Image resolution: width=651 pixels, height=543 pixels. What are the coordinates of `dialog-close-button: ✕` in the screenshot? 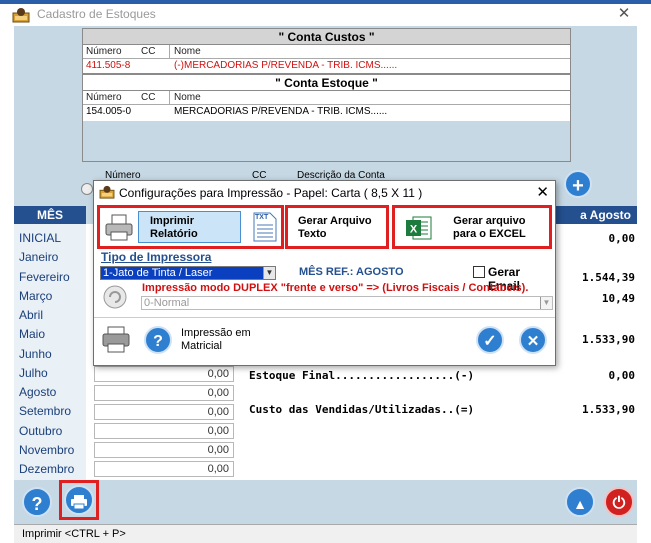 It's located at (542, 192).